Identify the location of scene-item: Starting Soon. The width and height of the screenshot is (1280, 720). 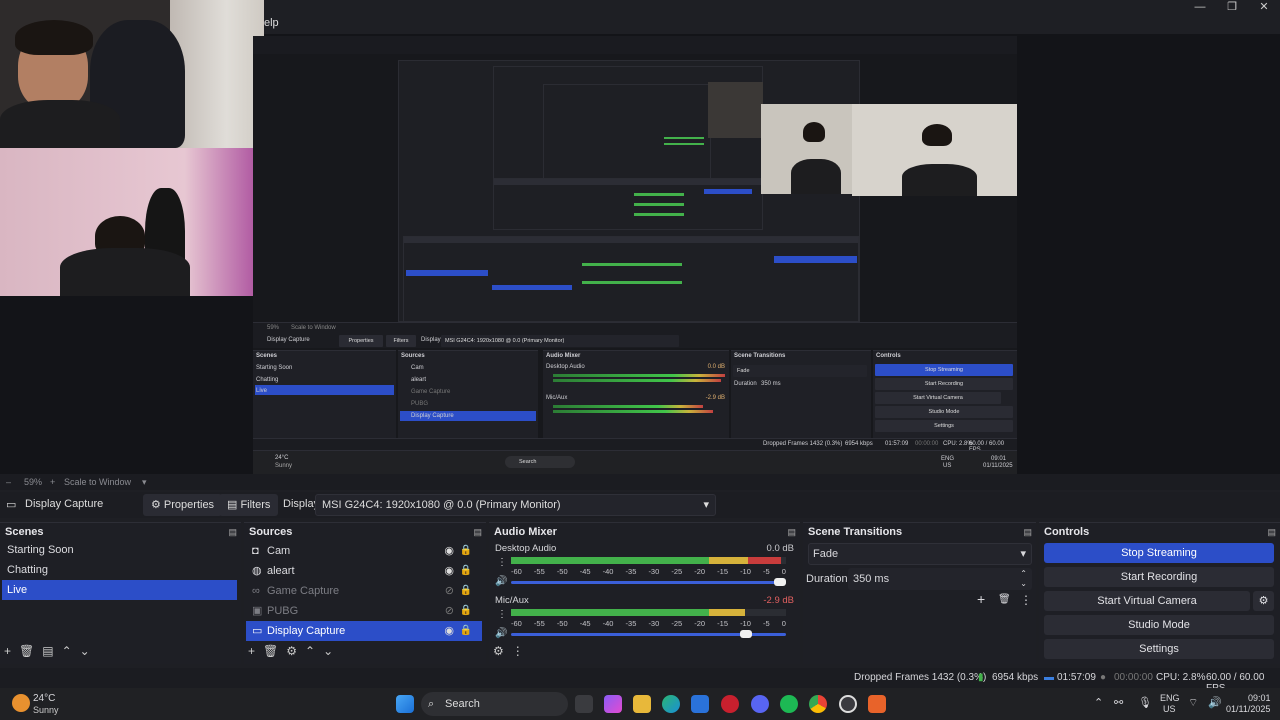
(119, 550).